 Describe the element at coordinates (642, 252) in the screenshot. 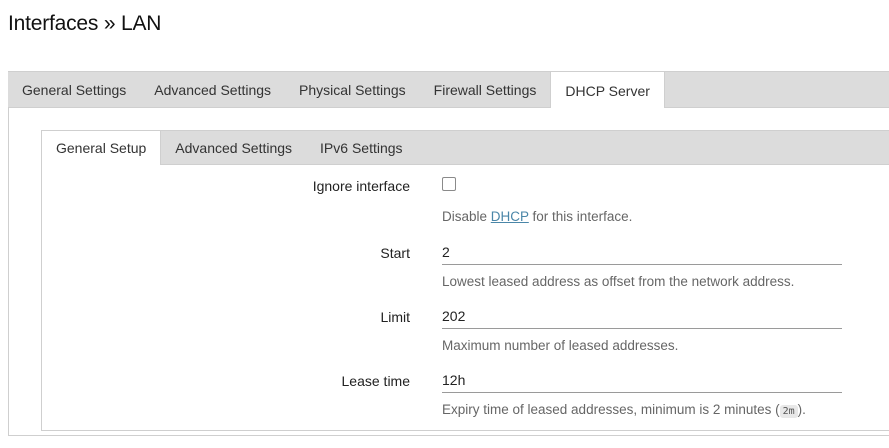

I see `start-input` at that location.